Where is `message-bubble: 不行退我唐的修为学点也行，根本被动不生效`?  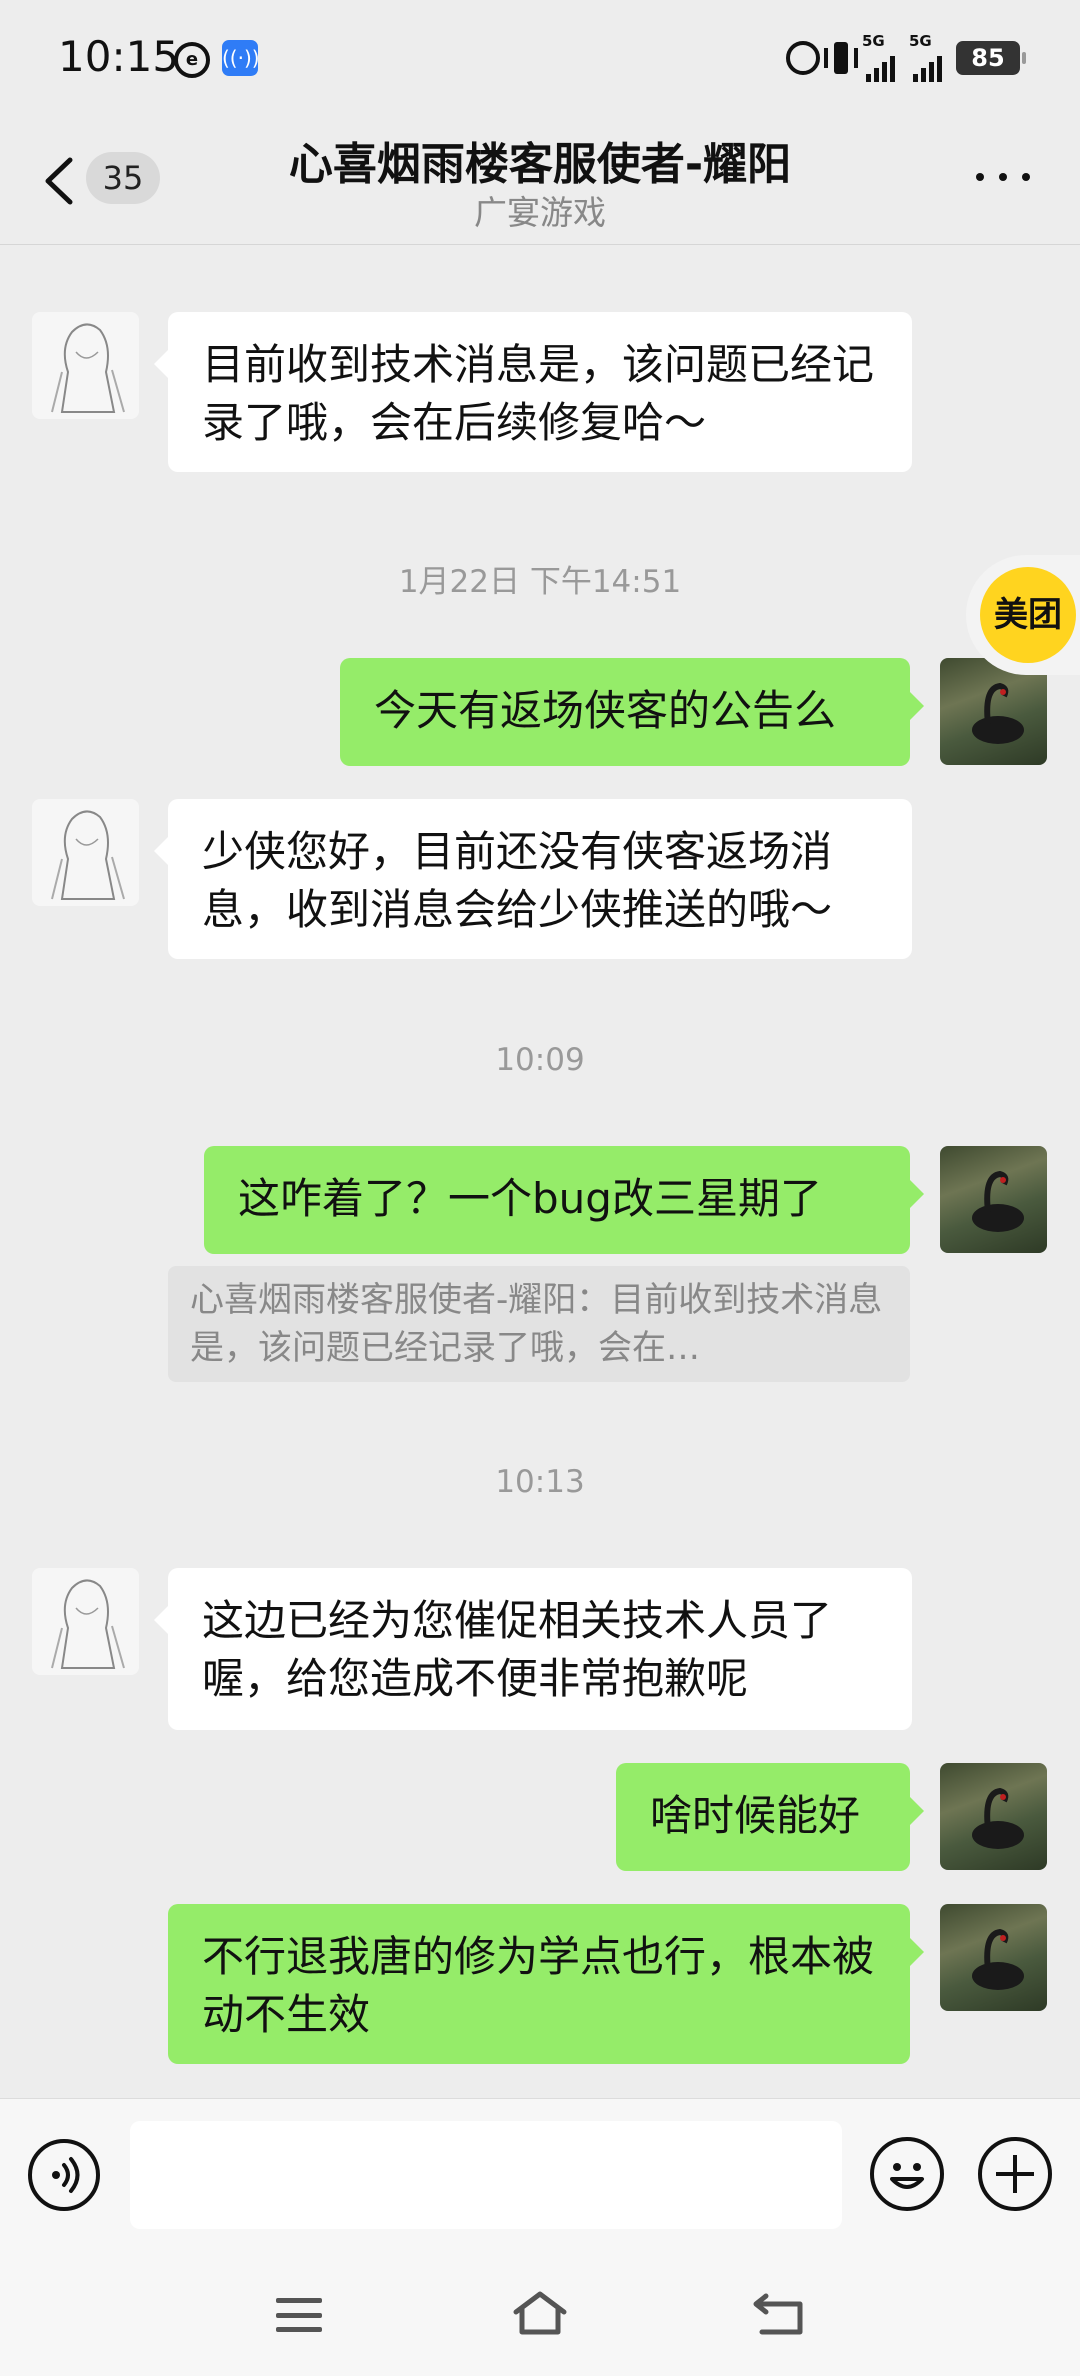 message-bubble: 不行退我唐的修为学点也行，根本被动不生效 is located at coordinates (546, 1984).